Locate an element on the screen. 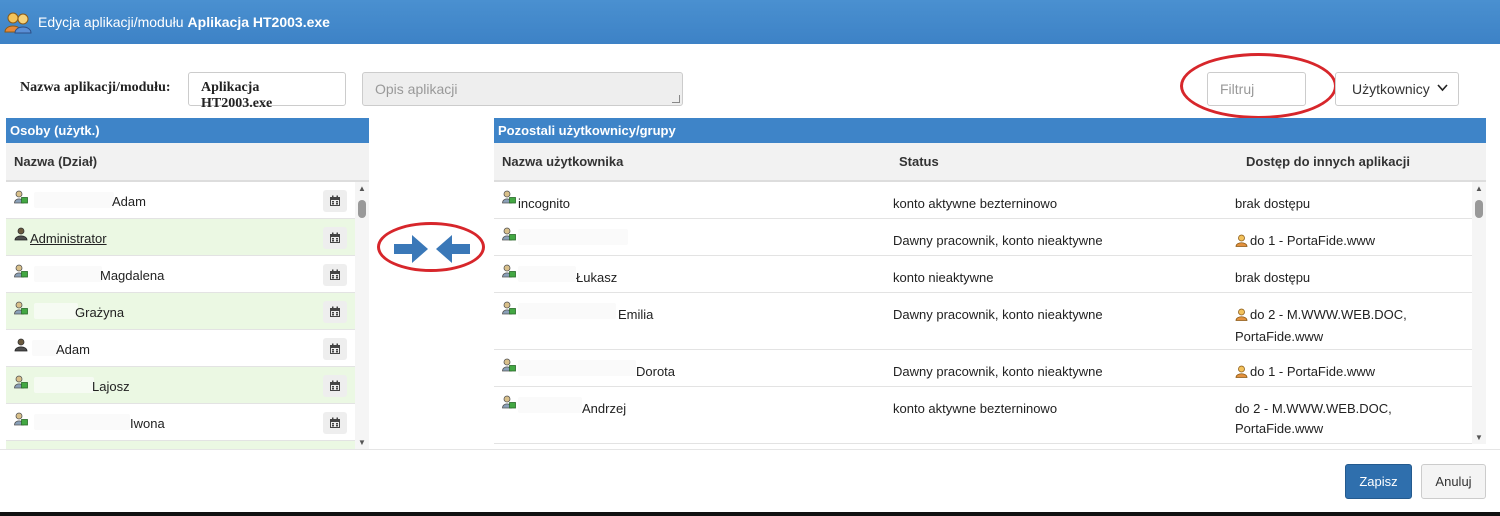  user-type-selected: Użytkownicy is located at coordinates (1391, 89).